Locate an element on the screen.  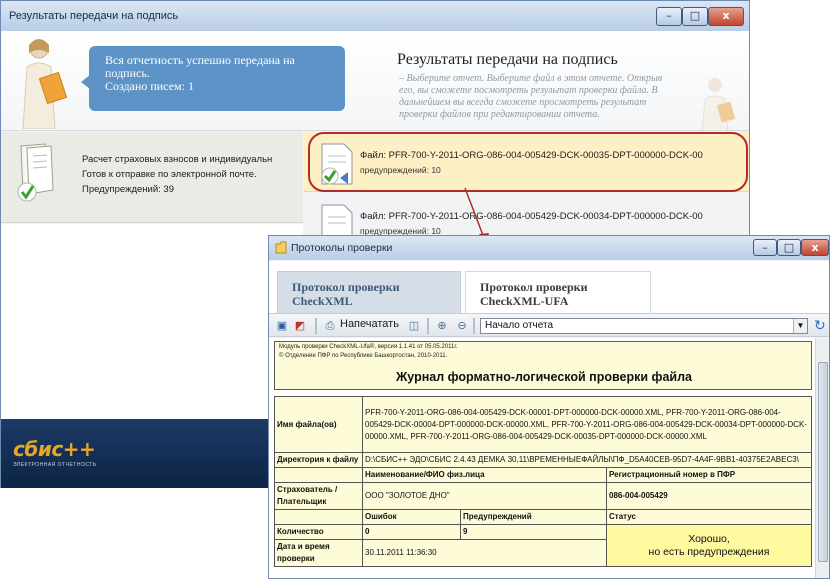
insurer-name: ООО "ЗОЛОТОЕ ДНО" is located at coordinates (484, 496).